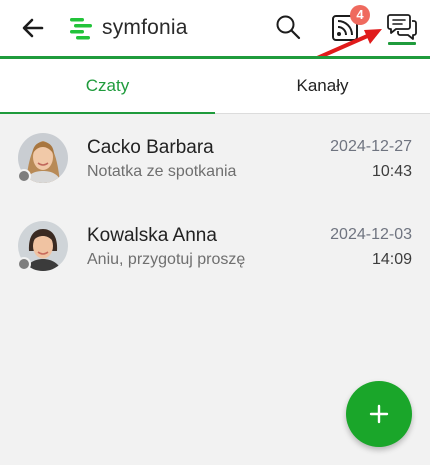 This screenshot has height=465, width=430. What do you see at coordinates (81, 29) in the screenshot?
I see `symfonia-logo-icon` at bounding box center [81, 29].